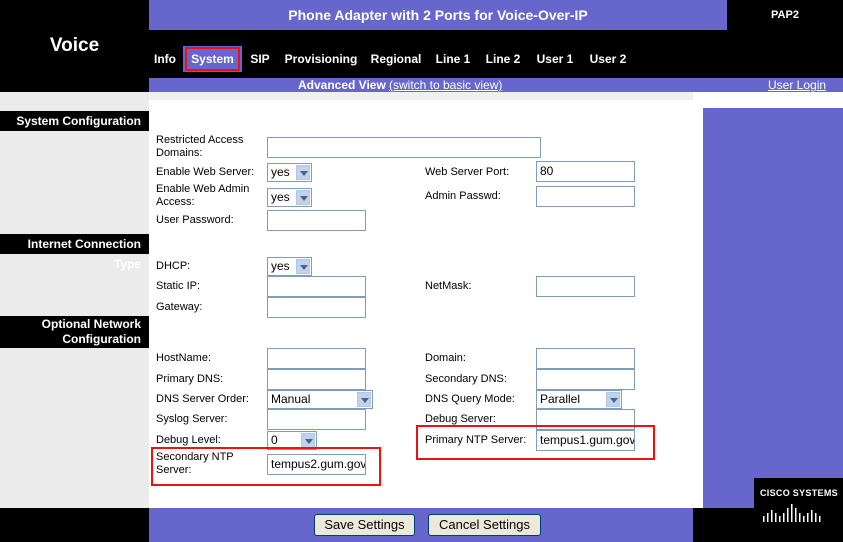 The height and width of the screenshot is (542, 843). What do you see at coordinates (174, 470) in the screenshot?
I see `secondary-ntp-label-line2: Server:` at bounding box center [174, 470].